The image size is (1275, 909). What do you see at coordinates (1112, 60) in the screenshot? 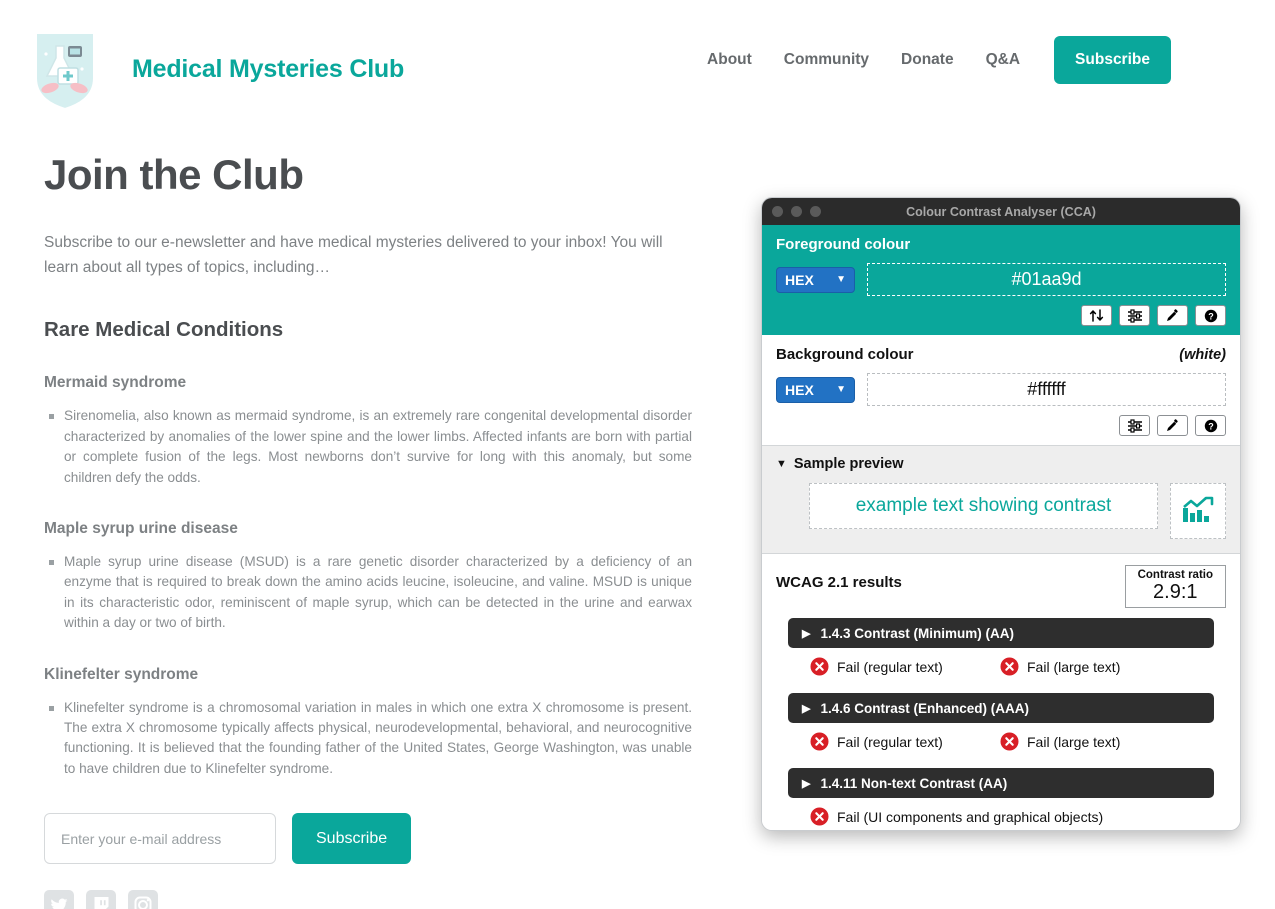
I see `header-subscribe-button: Subscribe` at bounding box center [1112, 60].